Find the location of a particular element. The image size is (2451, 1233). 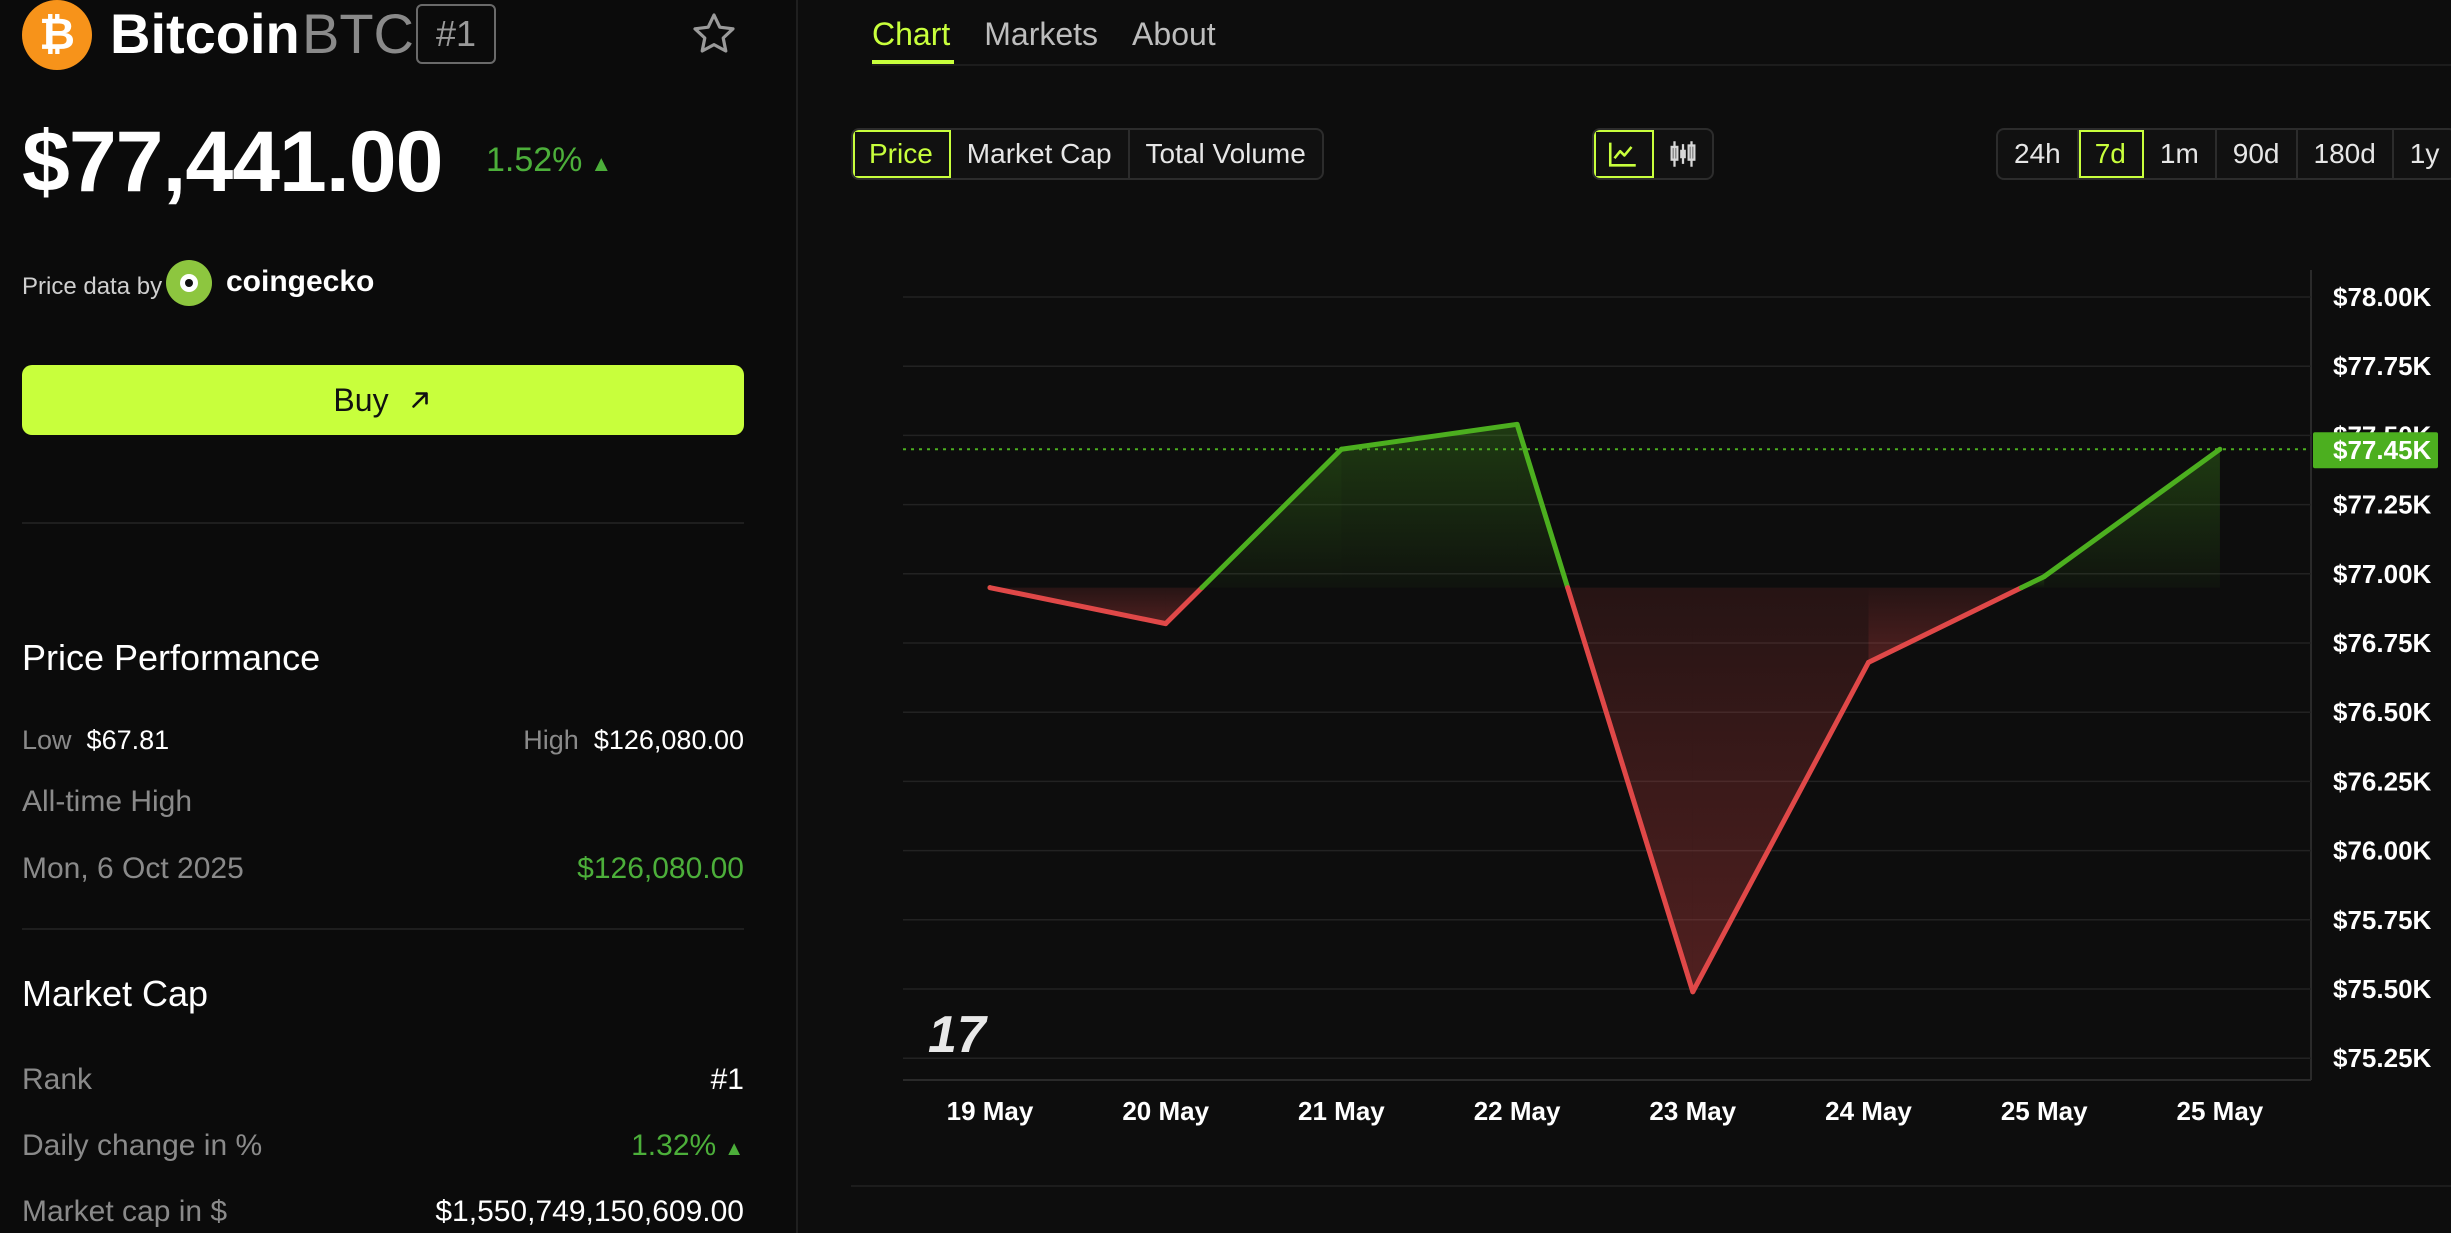

y-tick-label: $77.00K is located at coordinates (2382, 574).